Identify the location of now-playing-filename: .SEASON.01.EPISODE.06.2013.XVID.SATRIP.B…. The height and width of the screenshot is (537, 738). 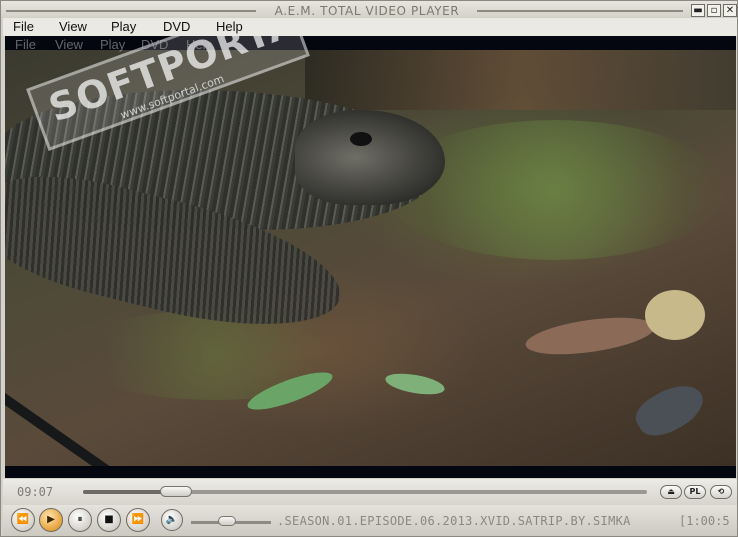
(454, 521).